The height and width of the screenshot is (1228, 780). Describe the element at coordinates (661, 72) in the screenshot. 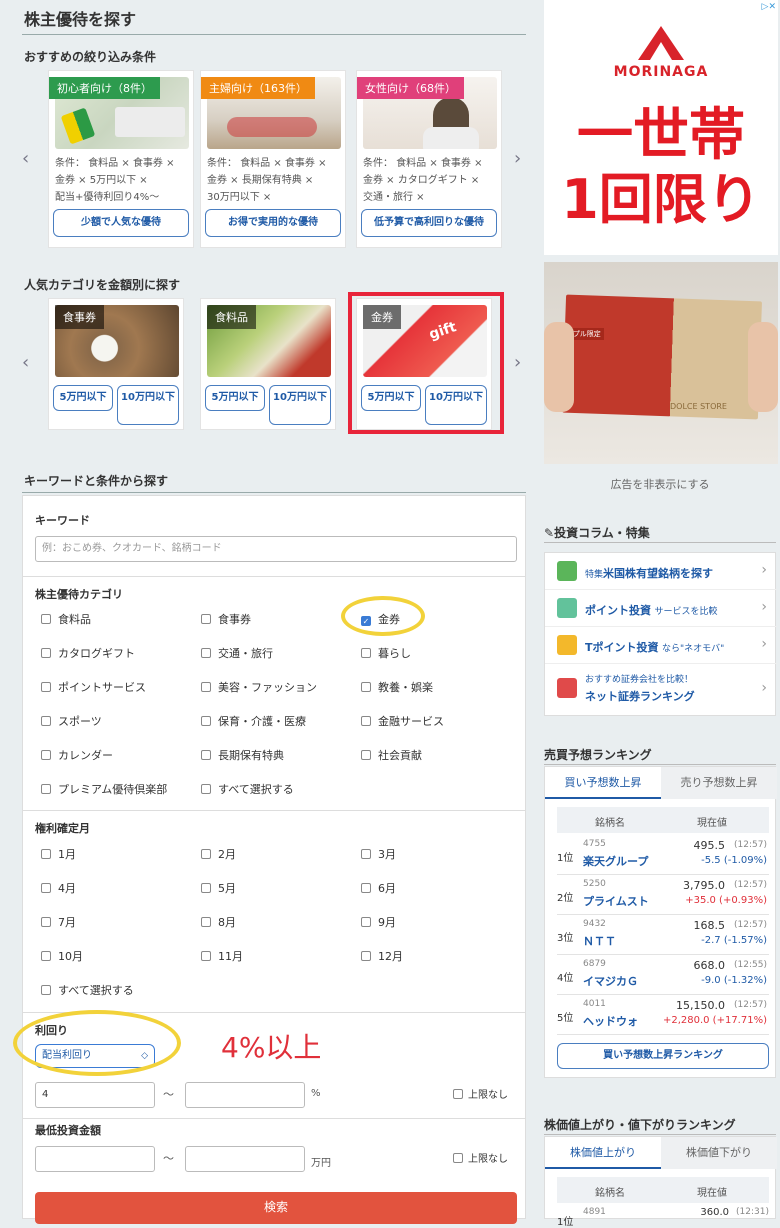

I see `ad-brand: MORINAGA` at that location.